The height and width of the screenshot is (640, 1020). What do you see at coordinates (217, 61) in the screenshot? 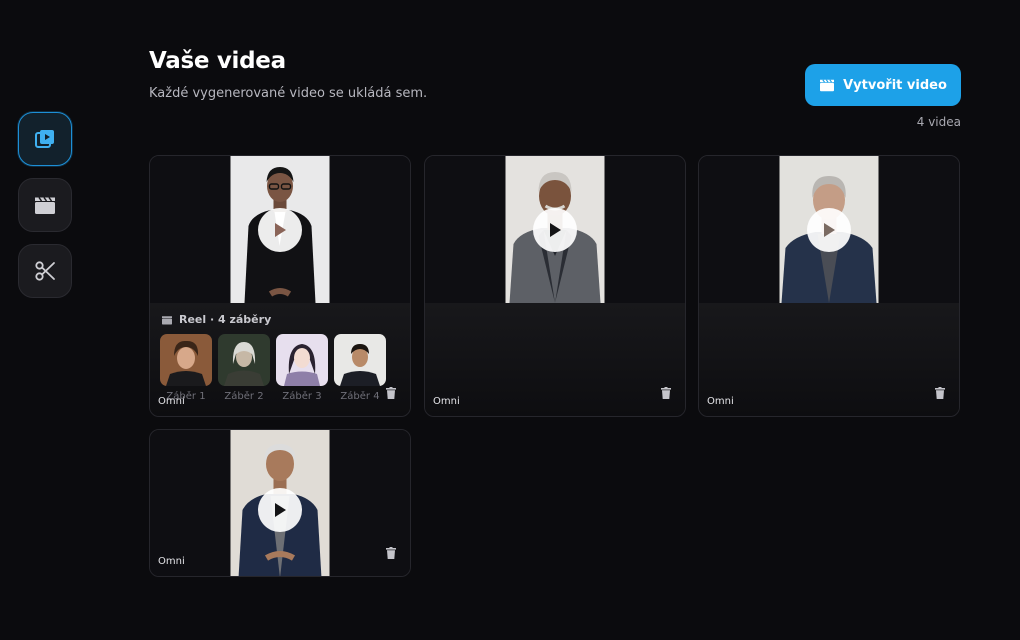
I see `page-title: Vaše videa` at bounding box center [217, 61].